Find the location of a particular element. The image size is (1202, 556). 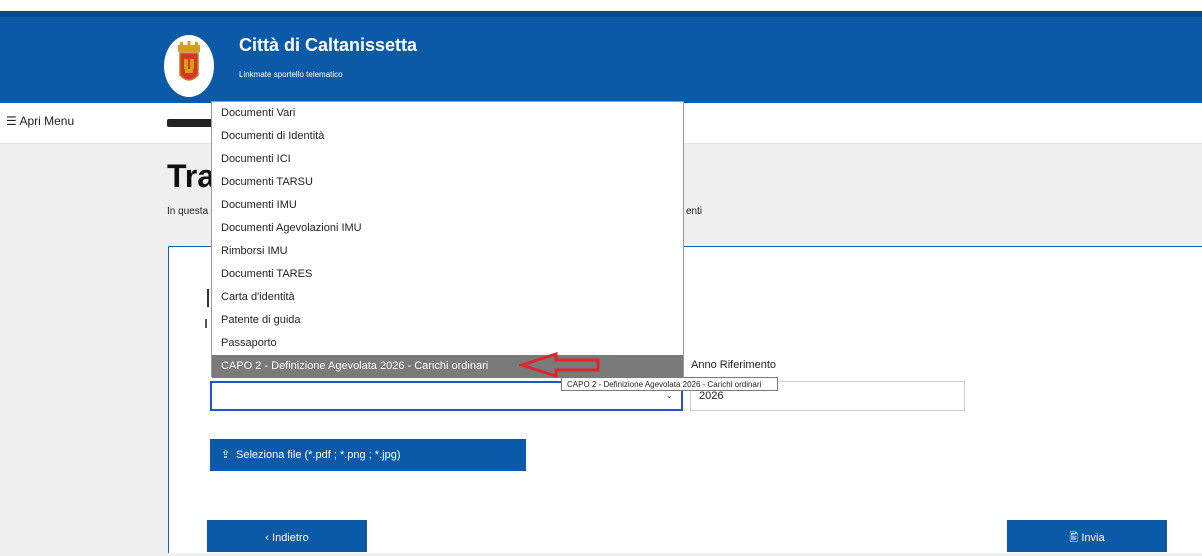

open-menu-button: ☰ Apri Menu is located at coordinates (40, 121).